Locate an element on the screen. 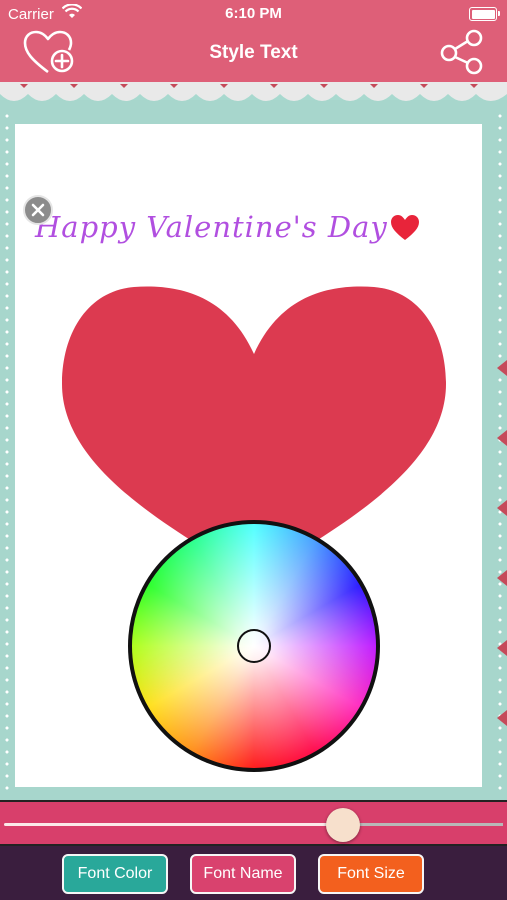  ribbon-trim is located at coordinates (502, 543).